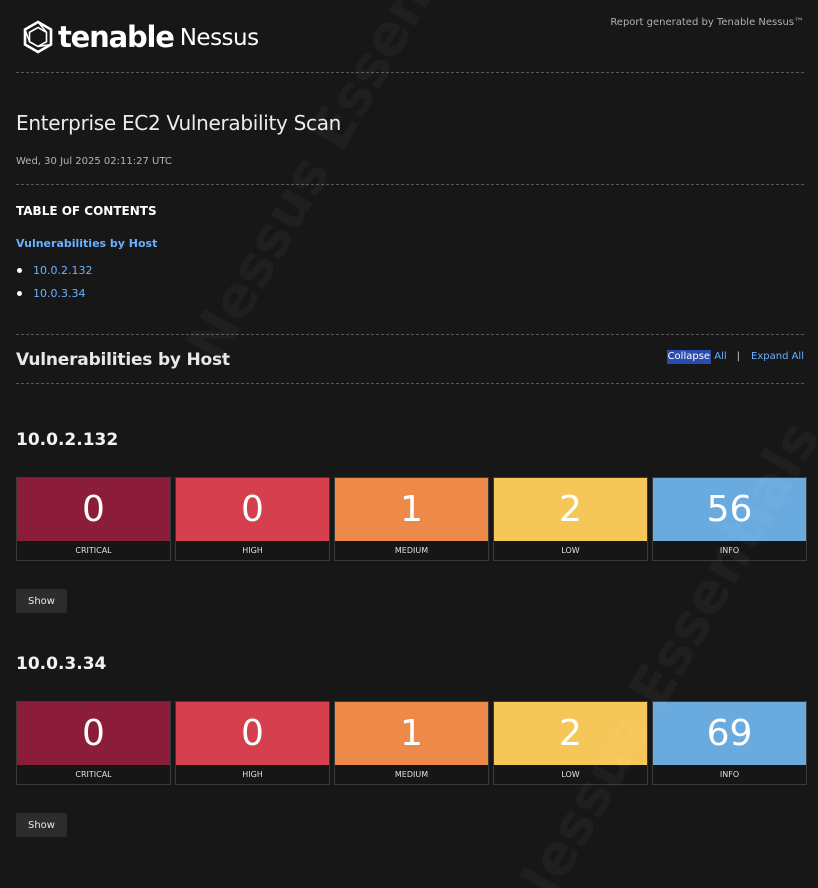 This screenshot has width=818, height=888. I want to click on severity-summary: 0 CRITICAL 0 HIGH 1 MEDIUM 2 LOW 69 INFO, so click(411, 743).